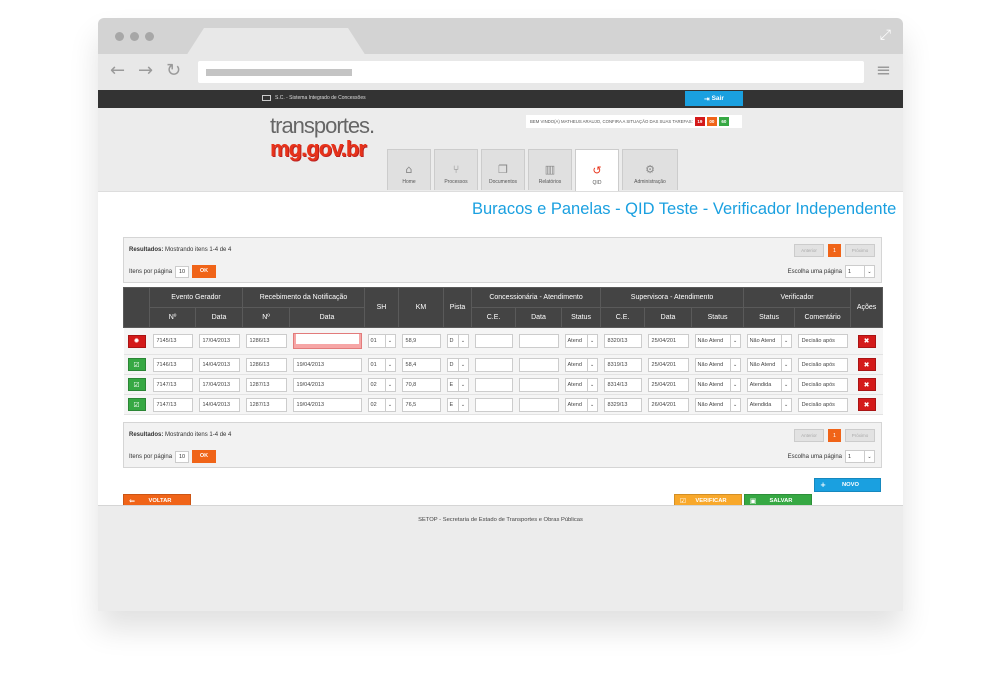  What do you see at coordinates (173, 70) in the screenshot?
I see `reload-icon: ↻` at bounding box center [173, 70].